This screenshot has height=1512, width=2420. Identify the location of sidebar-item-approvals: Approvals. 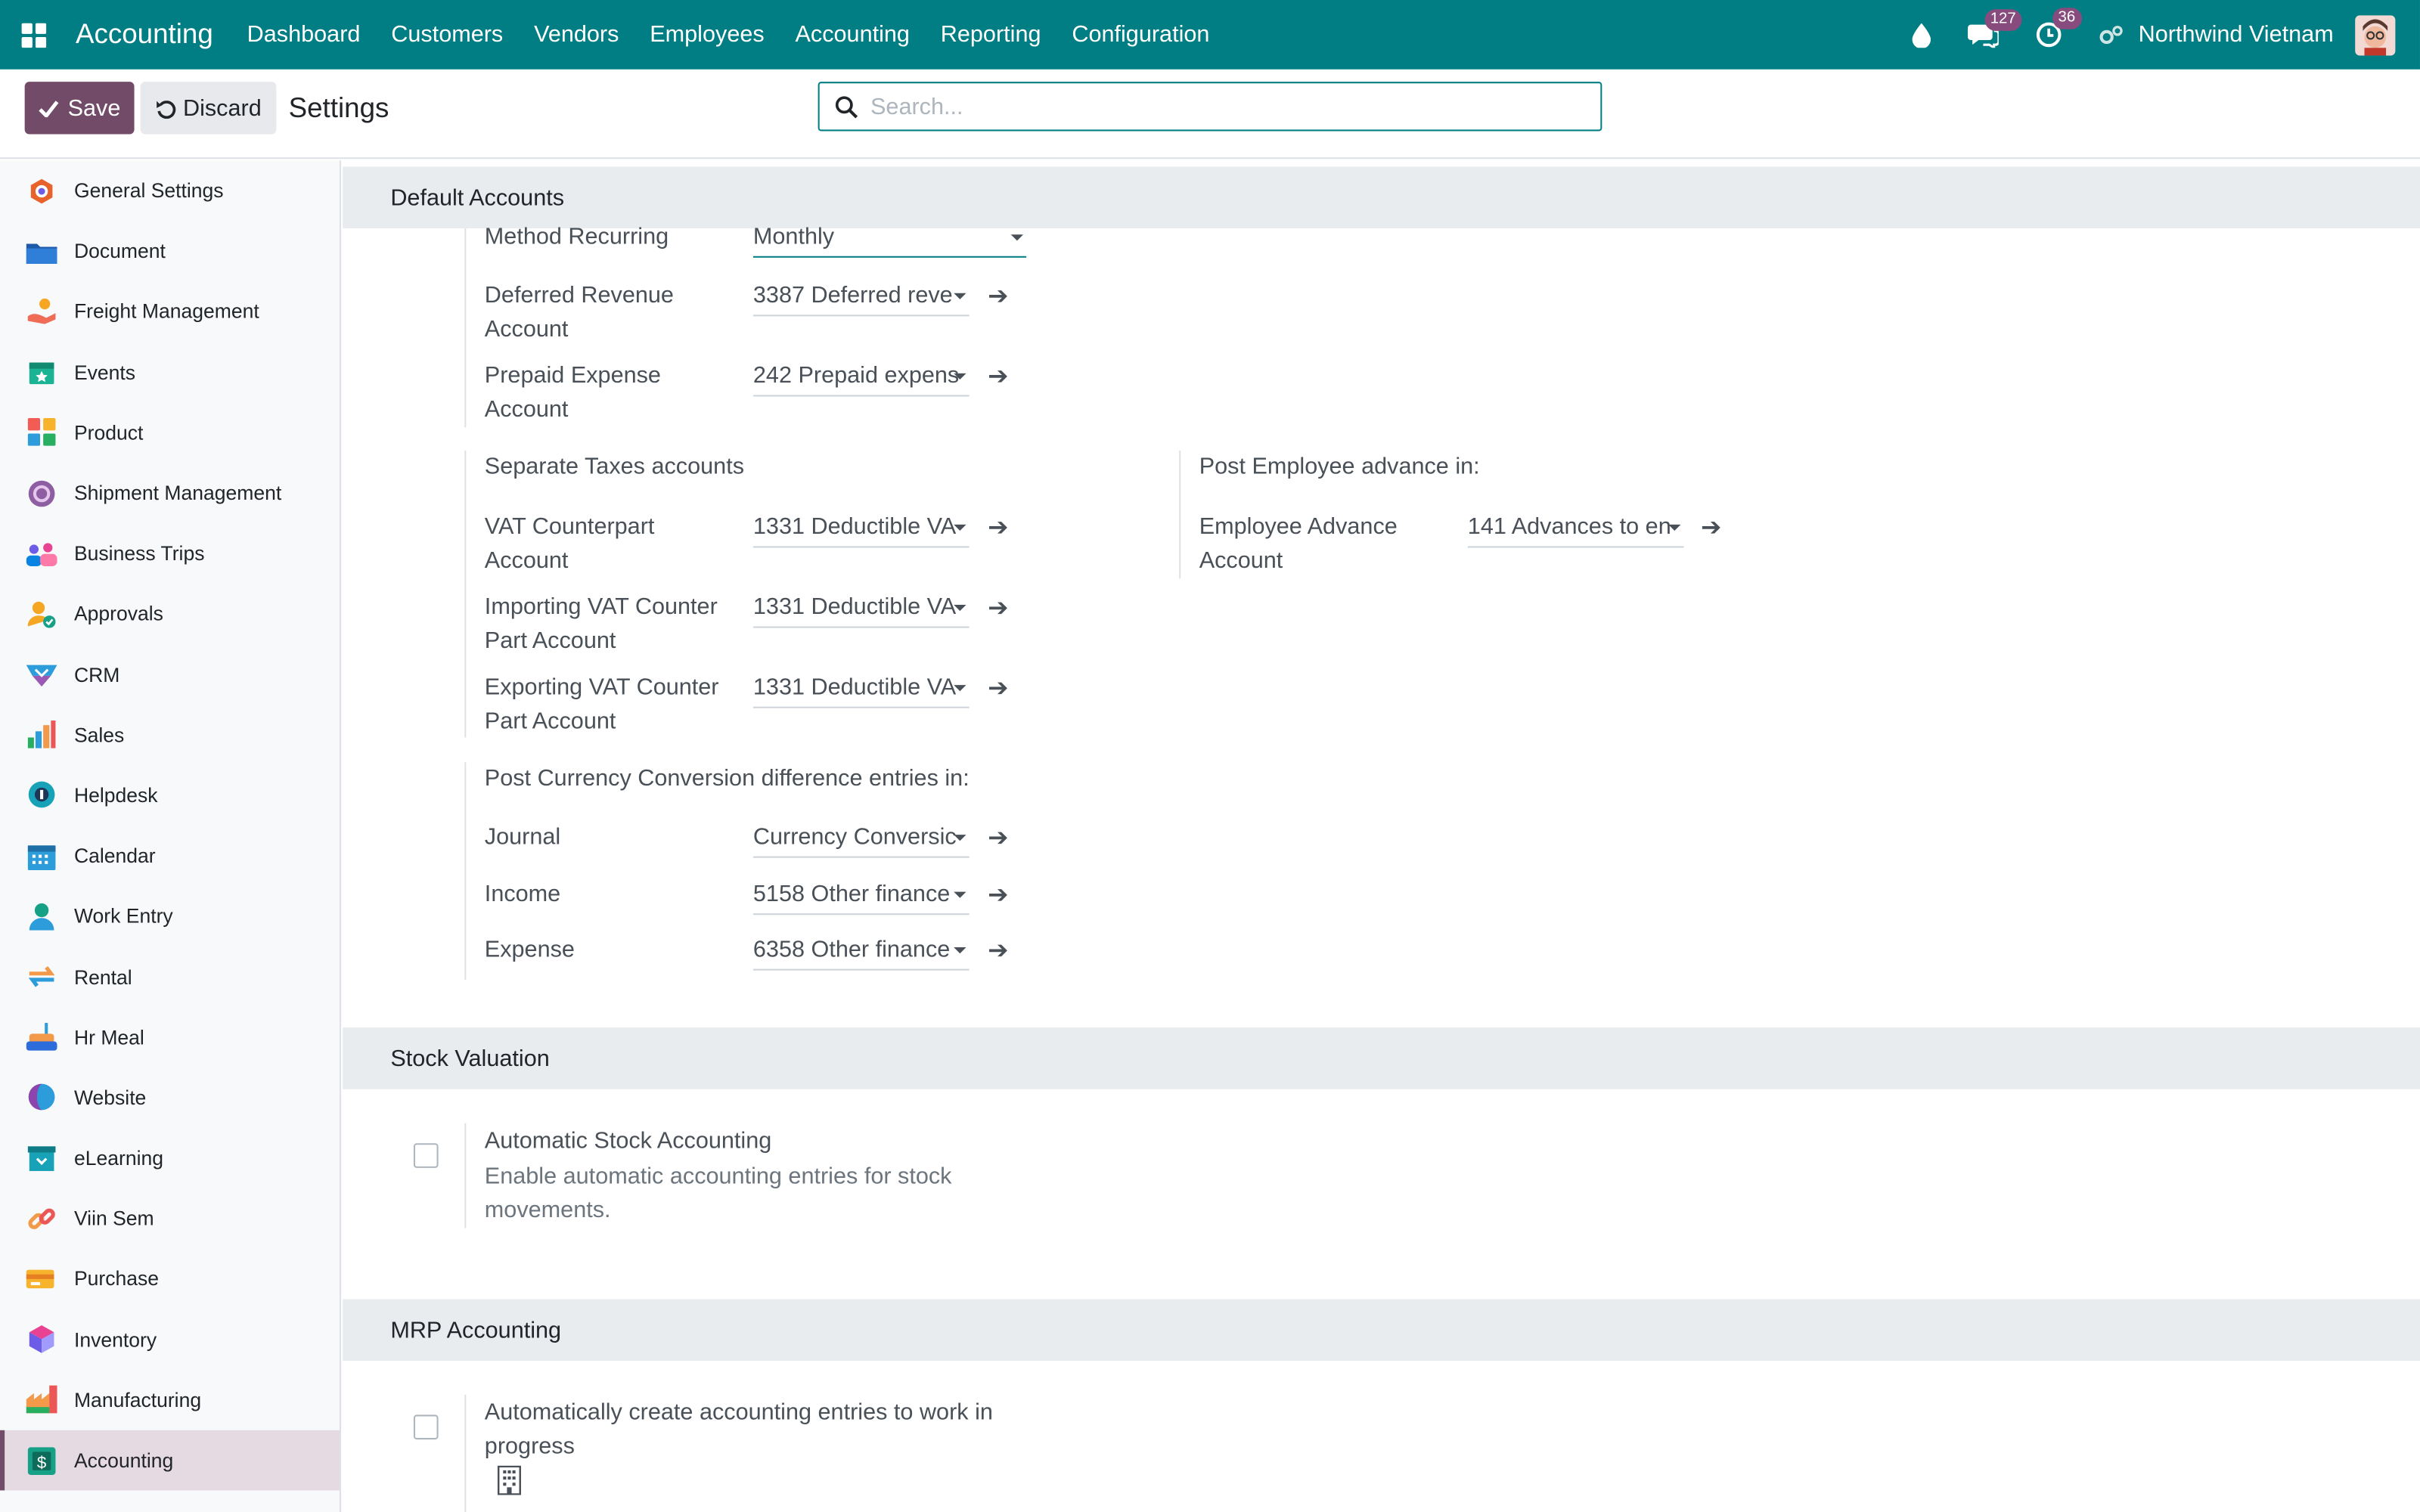
(170, 614).